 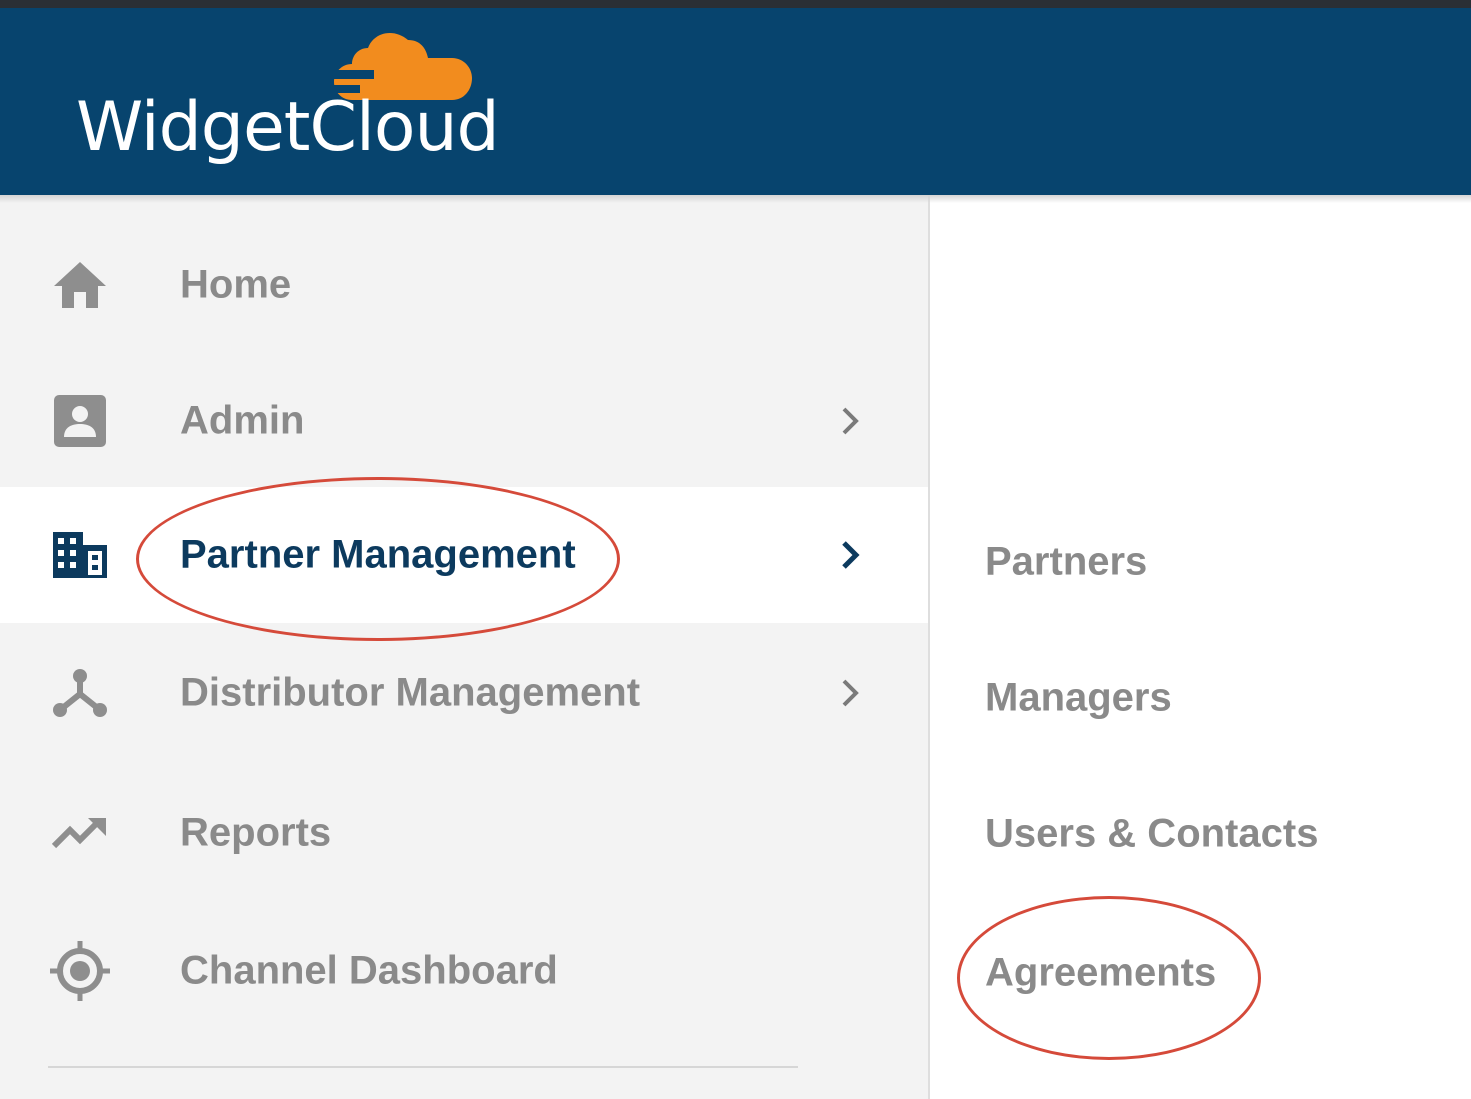 What do you see at coordinates (423, 1067) in the screenshot?
I see `sidebar-divider` at bounding box center [423, 1067].